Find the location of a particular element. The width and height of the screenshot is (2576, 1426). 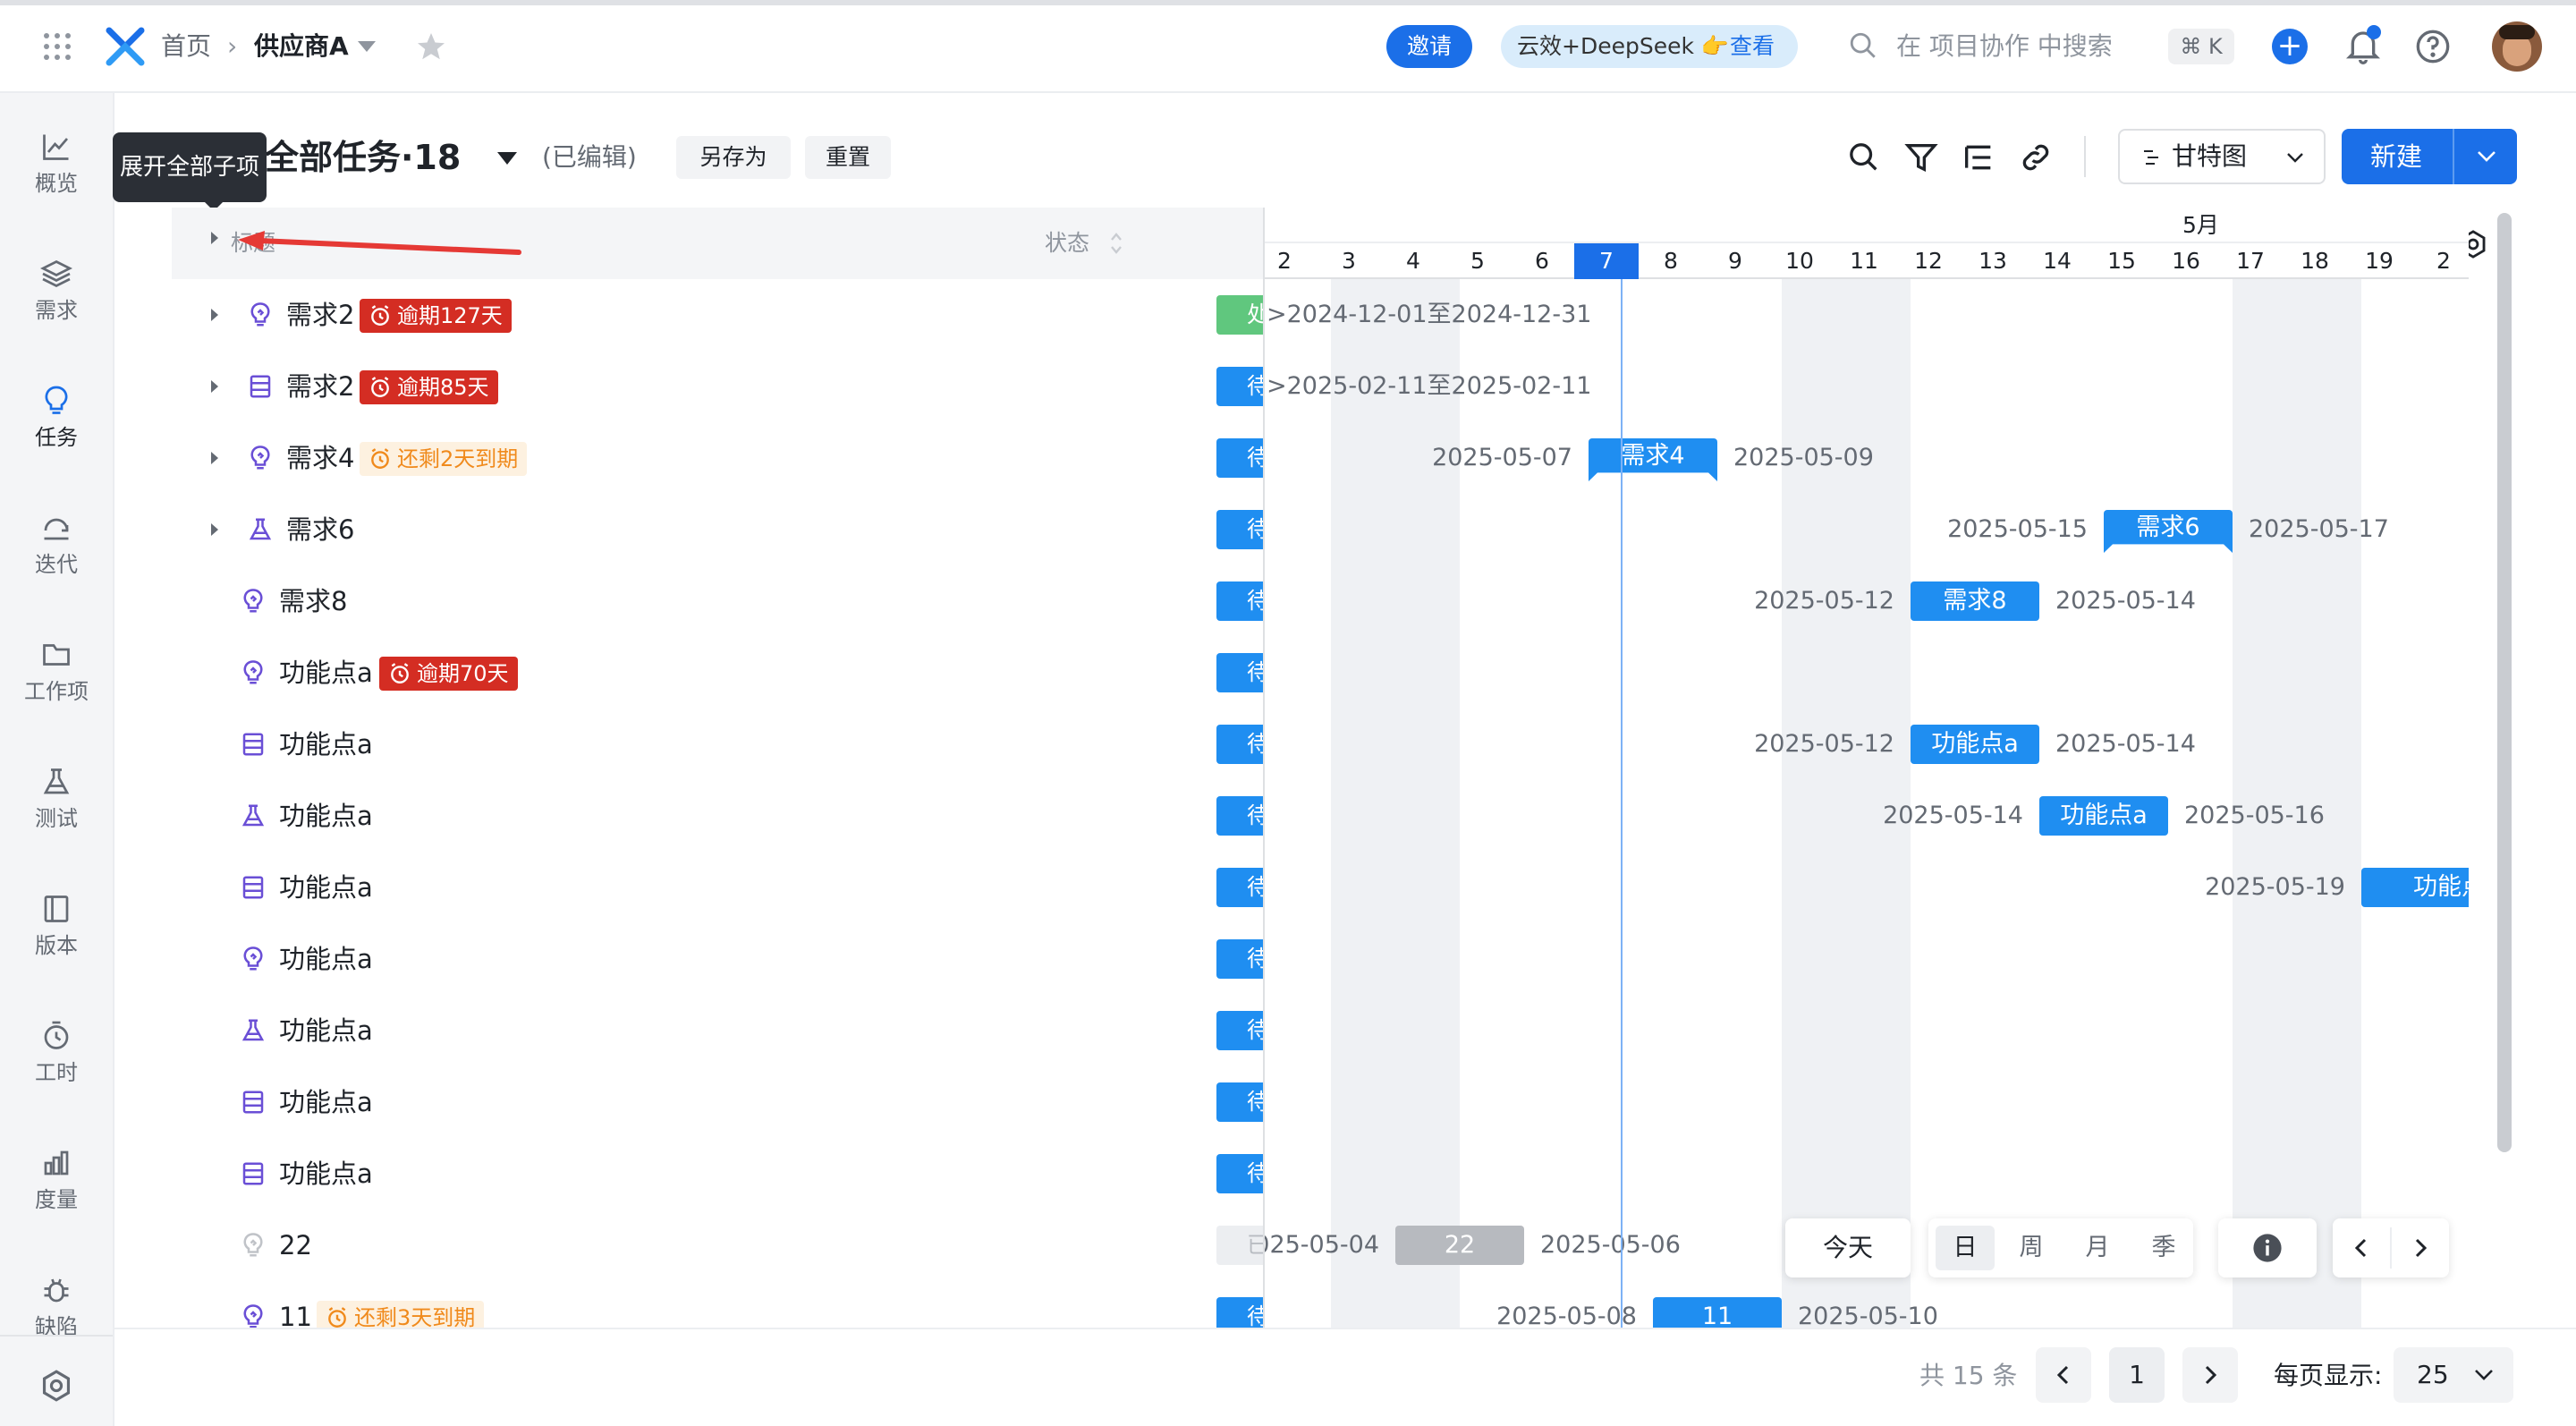

gantt-bar: 需求4 is located at coordinates (1653, 460).